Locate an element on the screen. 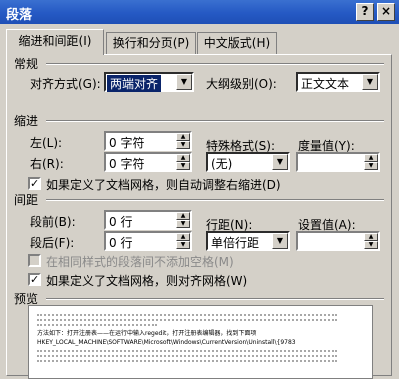  space-after-spinner: 0 行 ▲ ▼ is located at coordinates (148, 241).